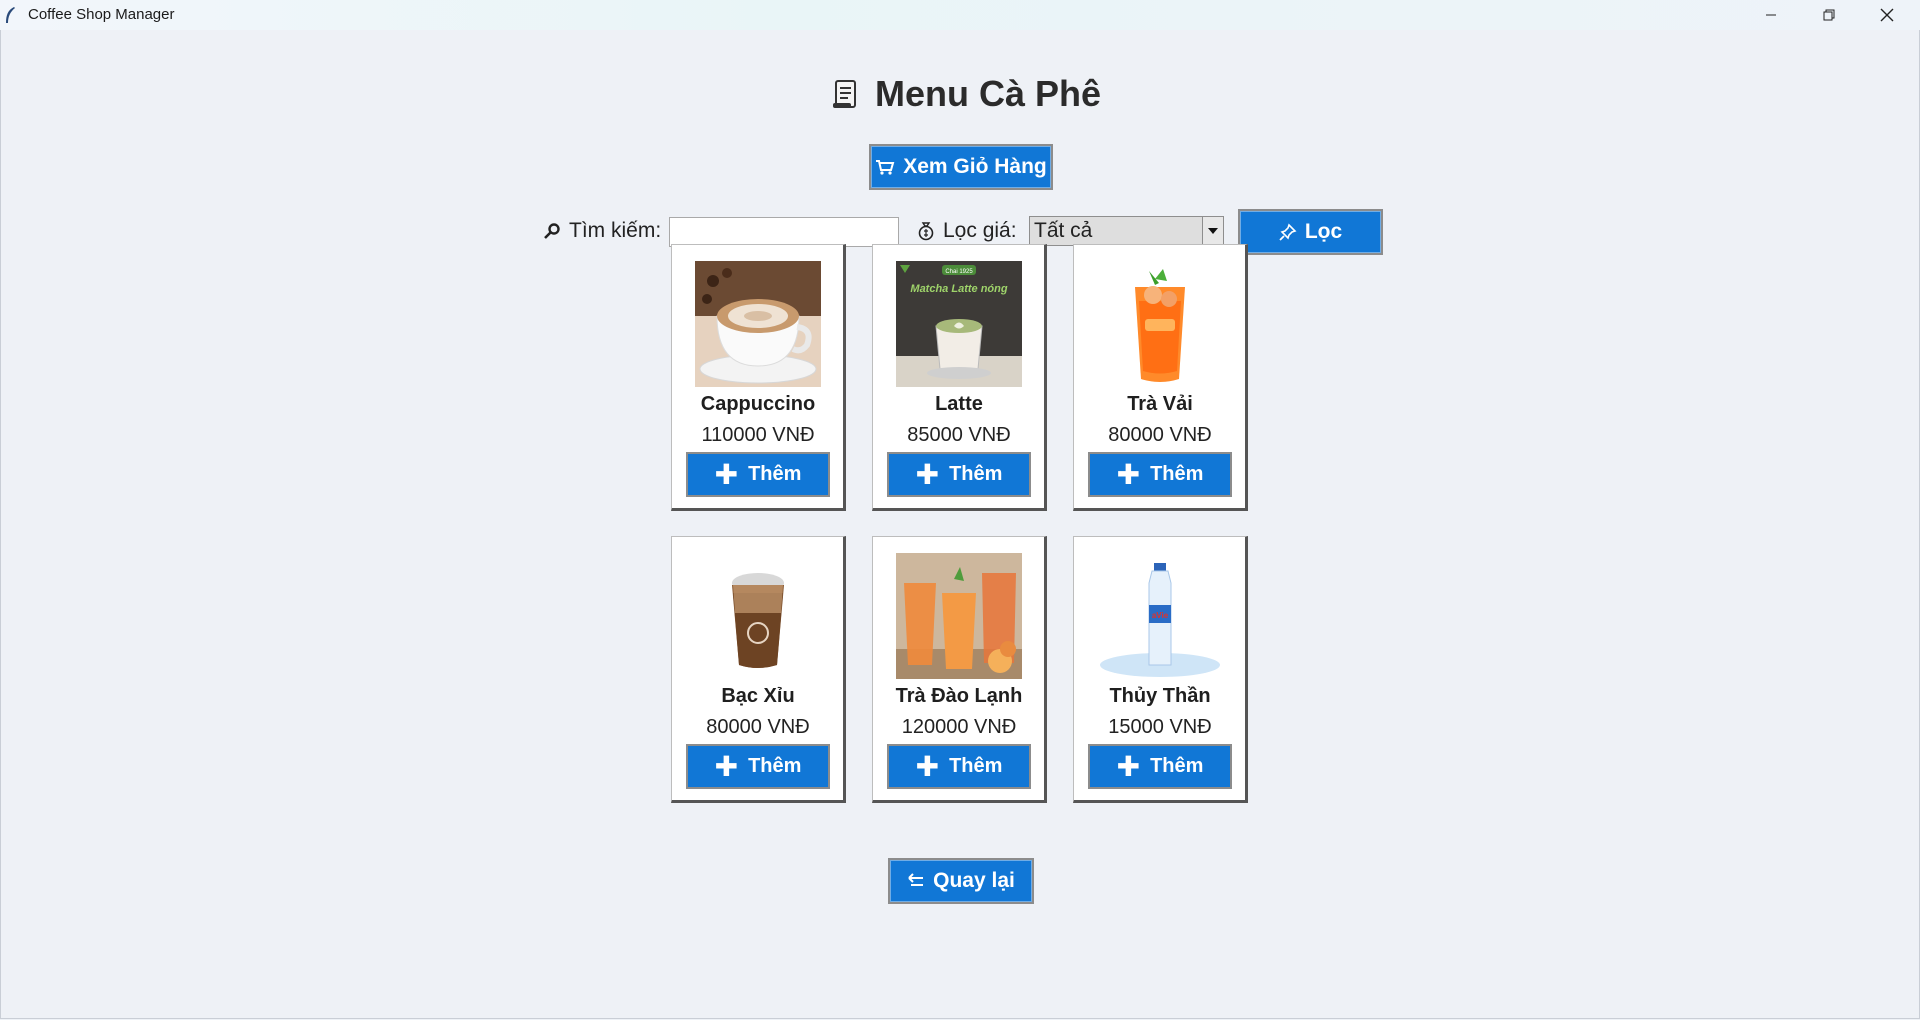 The image size is (1920, 1020). I want to click on minimize-icon, so click(1771, 15).